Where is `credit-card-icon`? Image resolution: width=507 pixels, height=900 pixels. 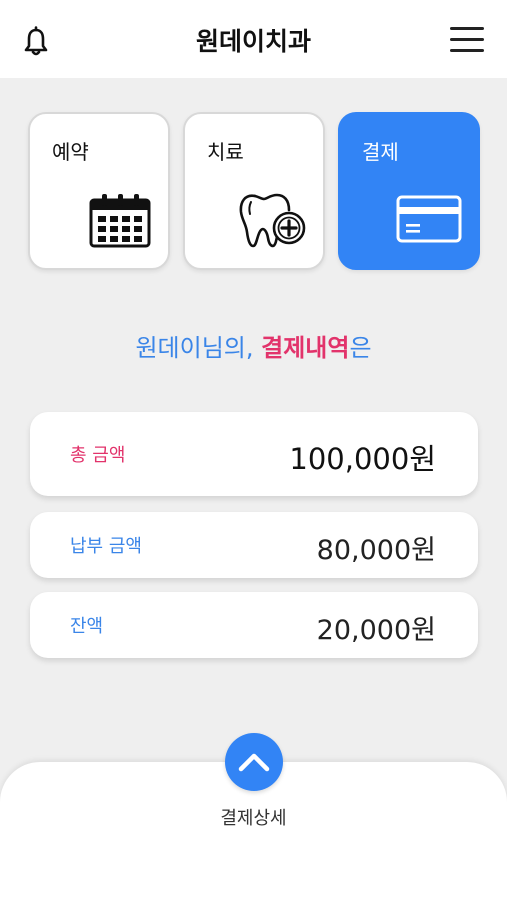
credit-card-icon is located at coordinates (429, 221).